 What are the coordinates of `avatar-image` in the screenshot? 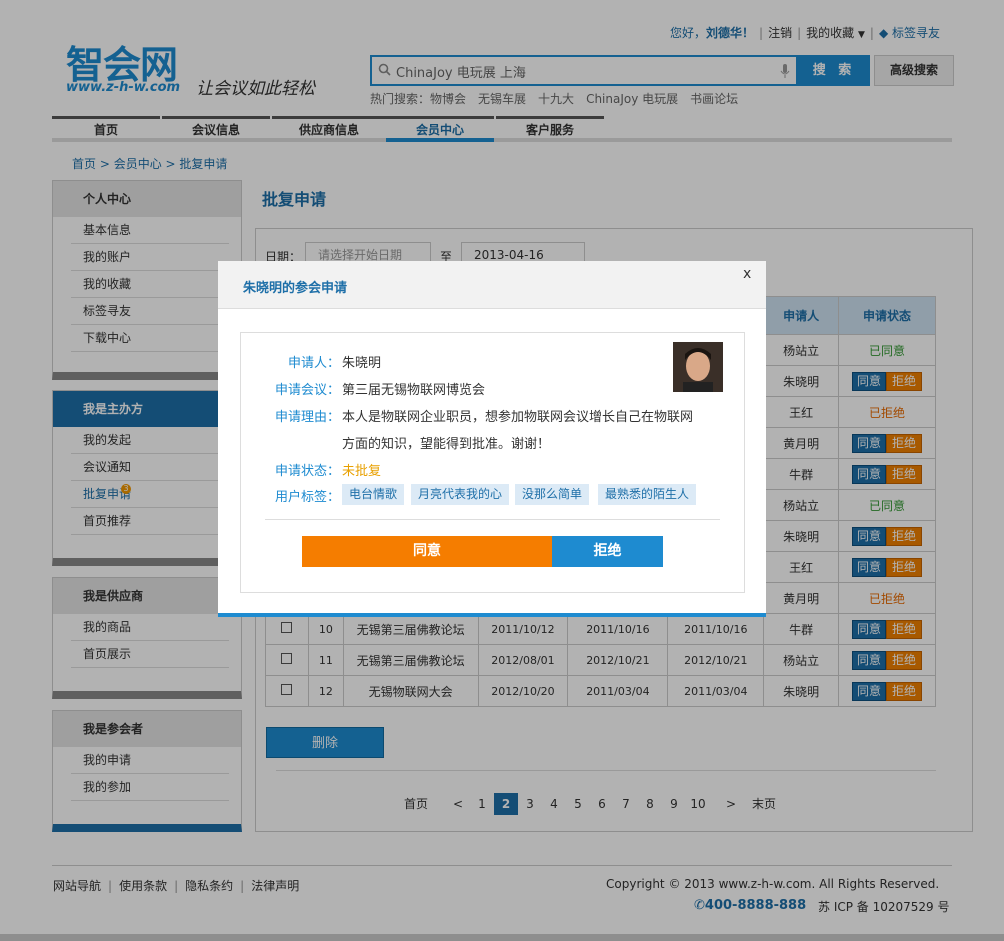 It's located at (698, 367).